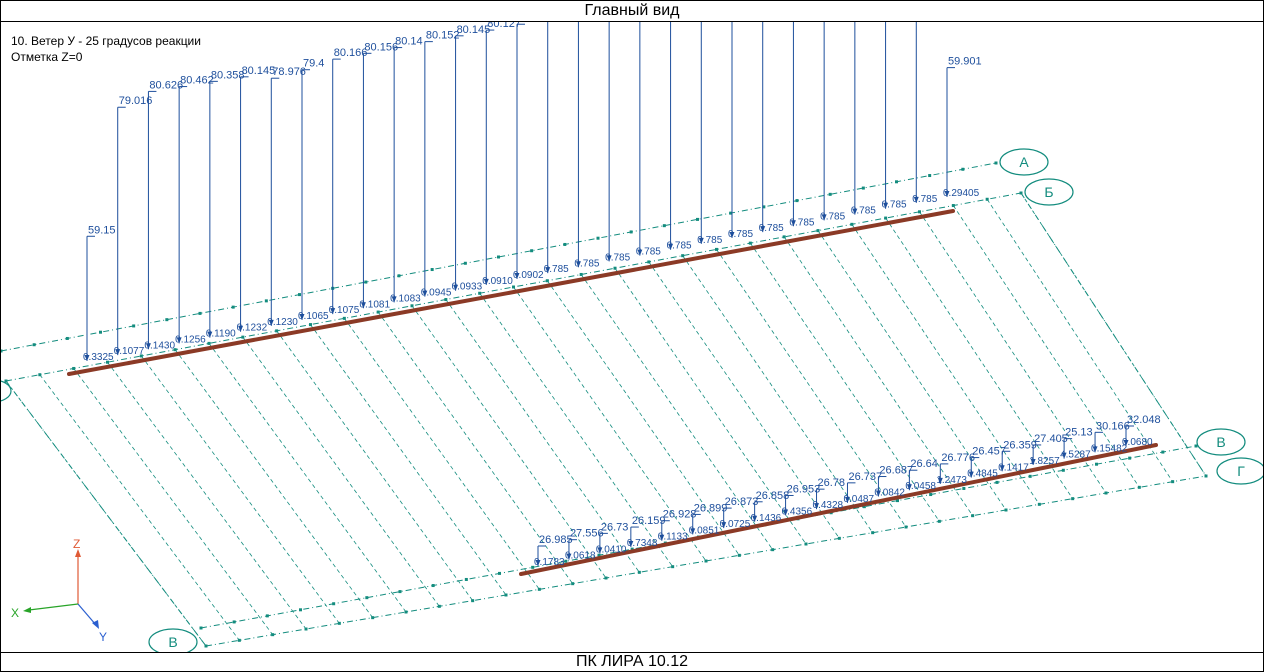 The image size is (1264, 672). What do you see at coordinates (735, 524) in the screenshot?
I see `horizontal-reaction-label: 0.0725` at bounding box center [735, 524].